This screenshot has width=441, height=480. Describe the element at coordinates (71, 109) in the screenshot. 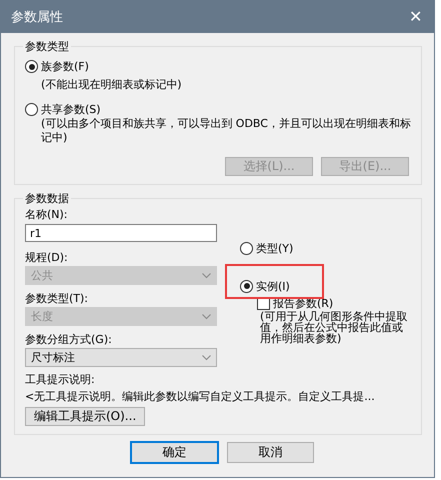

I see `radio-label: 共享参数(S)` at that location.